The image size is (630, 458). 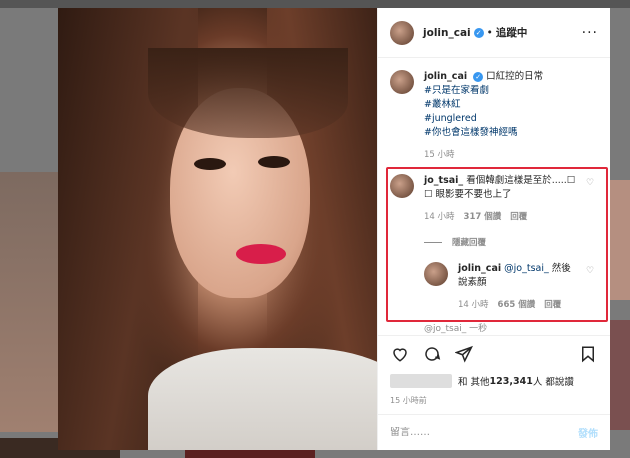 I want to click on replier-avatar, so click(x=436, y=274).